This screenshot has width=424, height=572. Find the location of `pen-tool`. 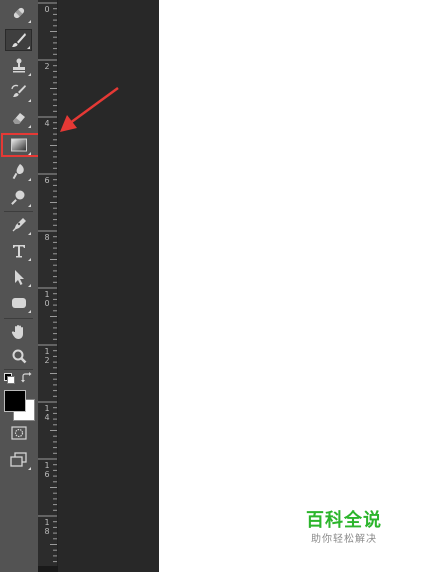

pen-tool is located at coordinates (18, 225).